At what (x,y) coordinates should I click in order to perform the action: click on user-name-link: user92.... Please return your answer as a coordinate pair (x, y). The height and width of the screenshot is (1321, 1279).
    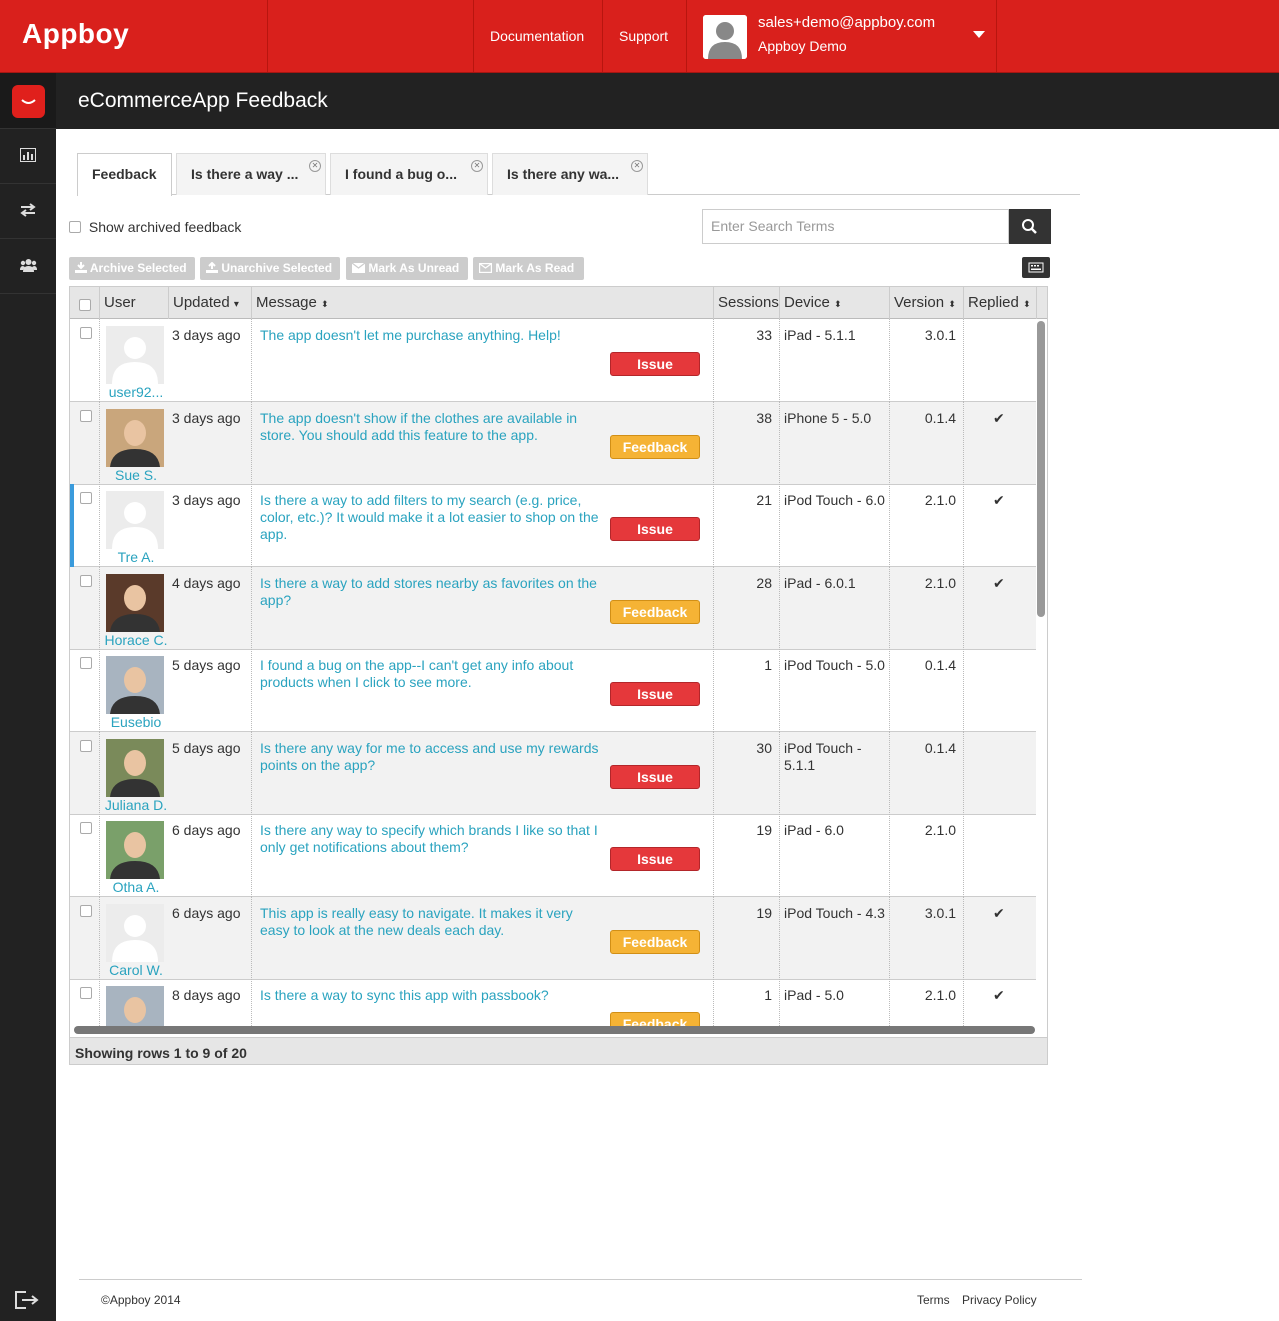
    Looking at the image, I should click on (136, 392).